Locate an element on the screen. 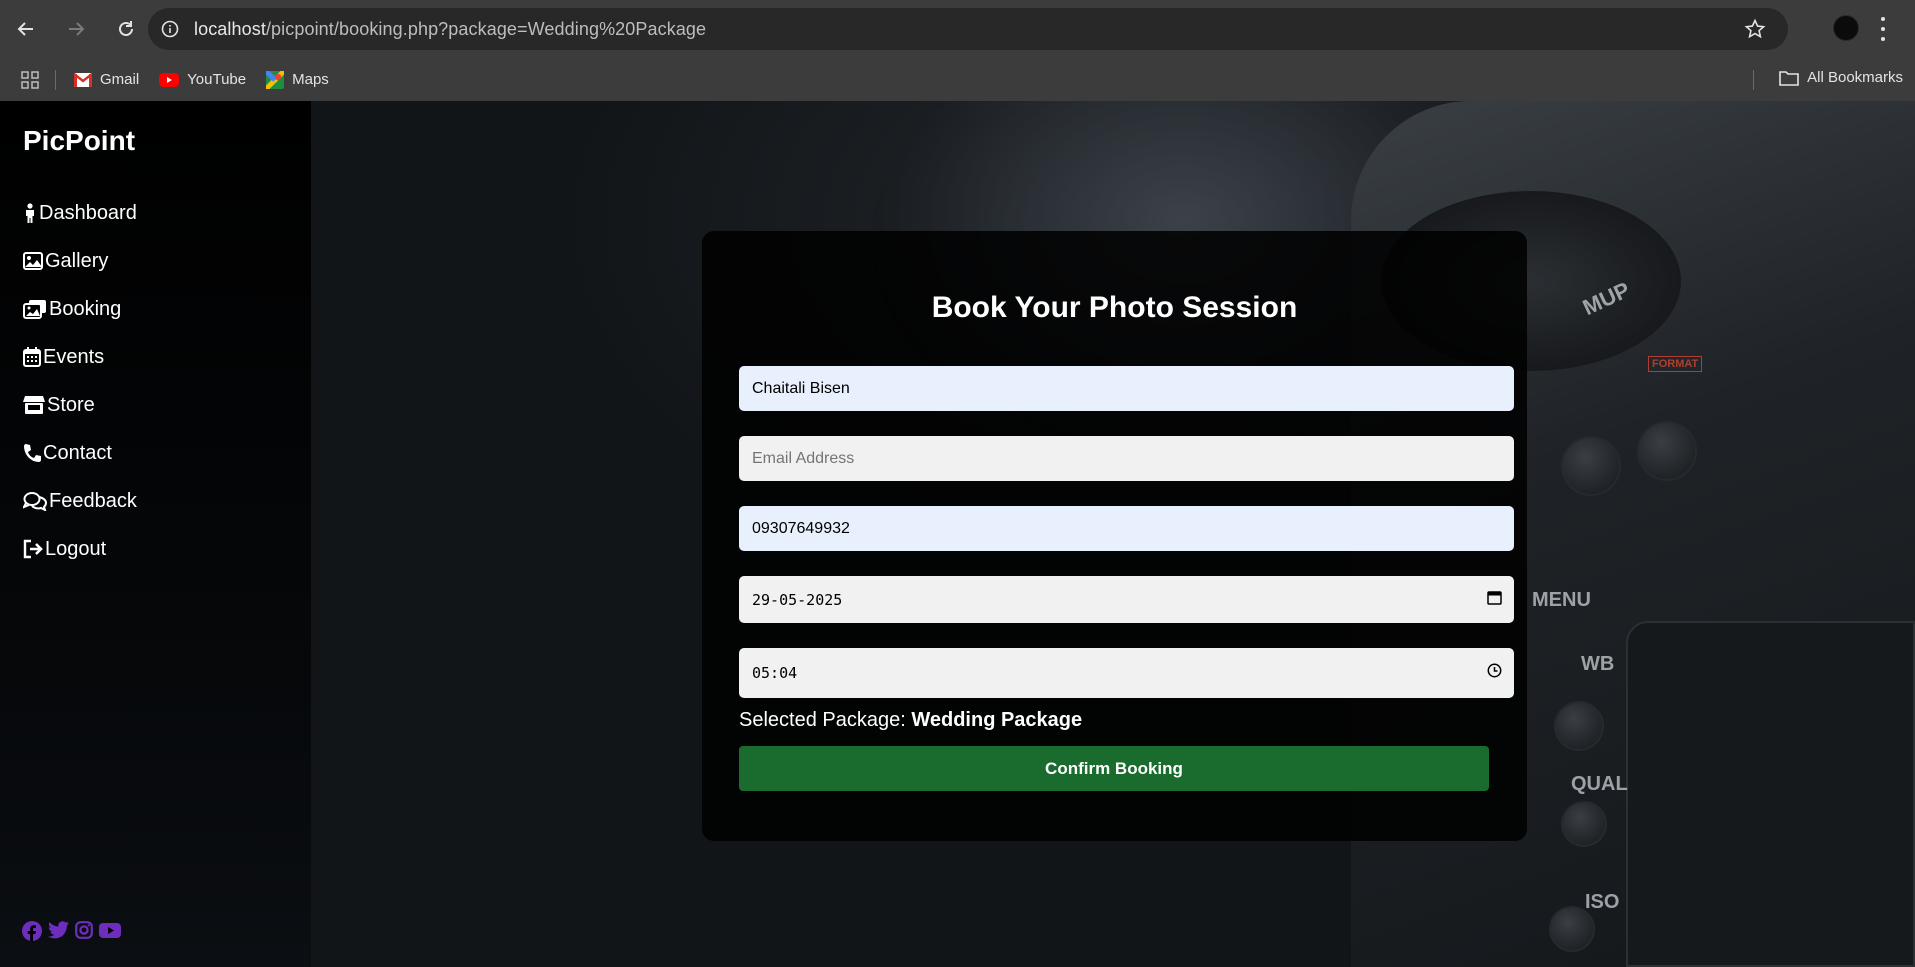  bookmark-label: Maps is located at coordinates (310, 79).